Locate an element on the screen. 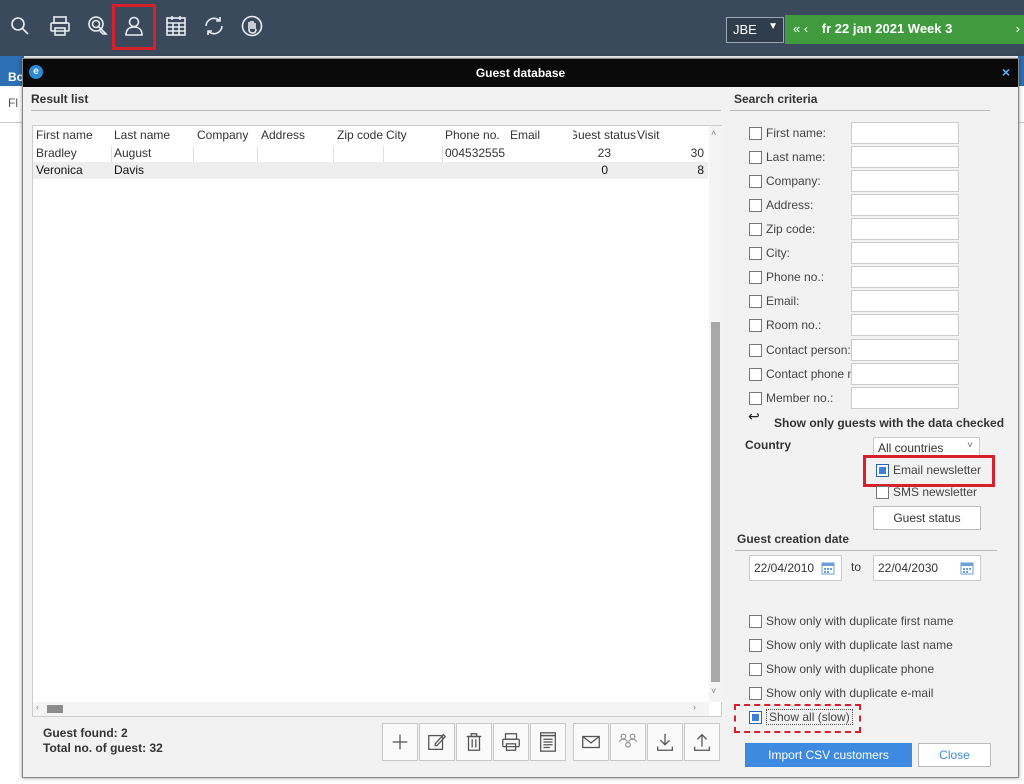 The height and width of the screenshot is (784, 1024). cell-address is located at coordinates (297, 154).